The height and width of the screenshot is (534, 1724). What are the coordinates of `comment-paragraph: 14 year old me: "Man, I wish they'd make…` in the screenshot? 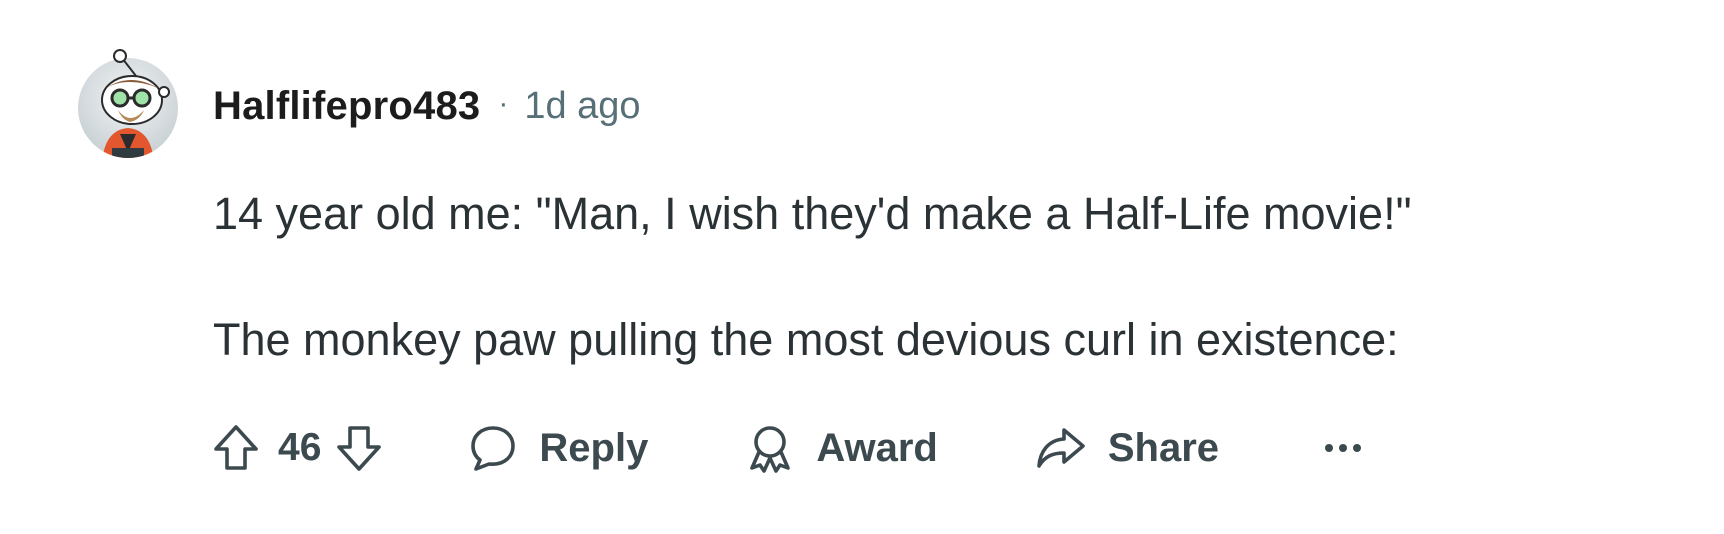 It's located at (812, 213).